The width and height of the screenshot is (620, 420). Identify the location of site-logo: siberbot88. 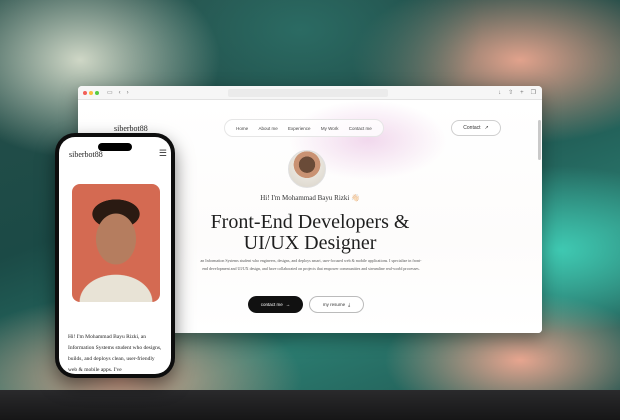
(131, 128).